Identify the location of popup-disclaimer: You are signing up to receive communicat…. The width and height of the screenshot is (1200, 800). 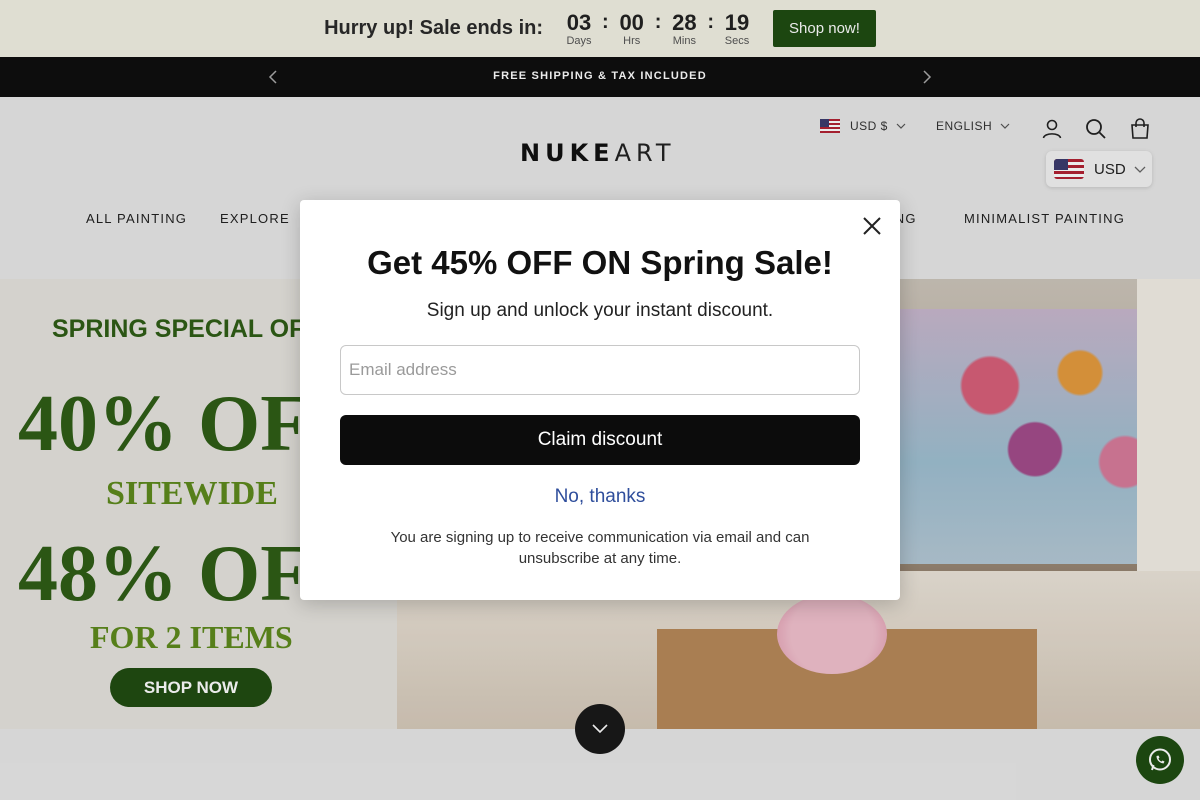
(600, 548).